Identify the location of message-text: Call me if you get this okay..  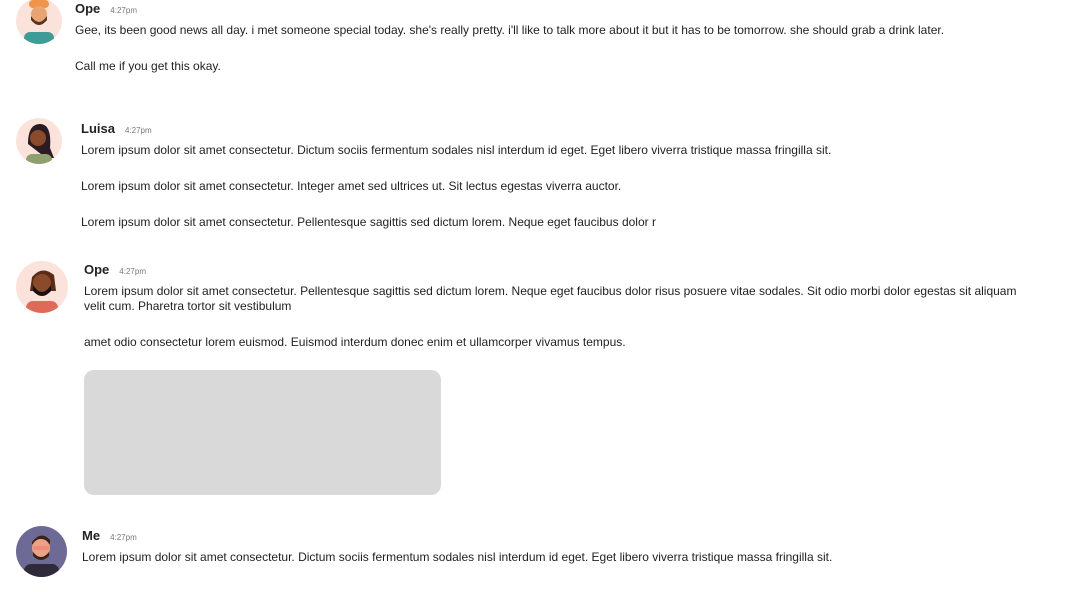
(148, 66).